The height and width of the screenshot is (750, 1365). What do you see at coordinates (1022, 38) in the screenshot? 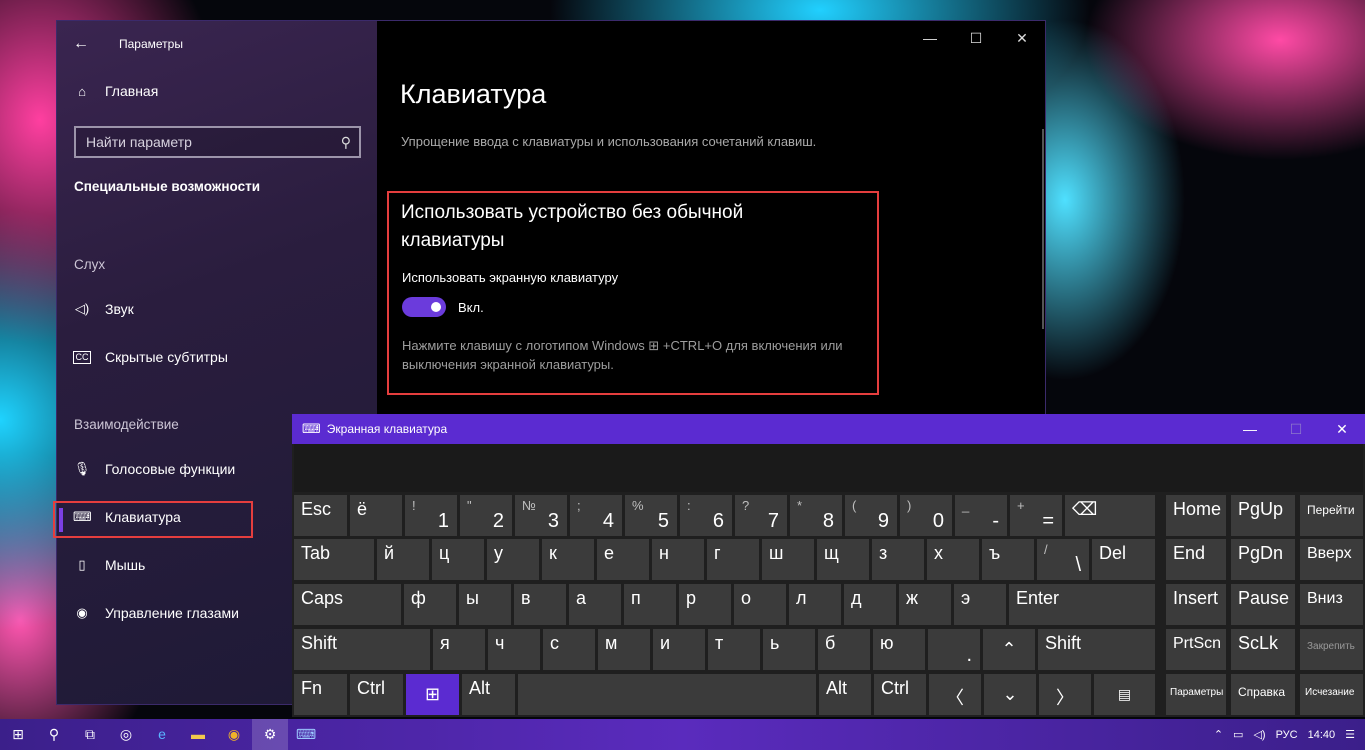
I see `close-icon: ✕` at bounding box center [1022, 38].